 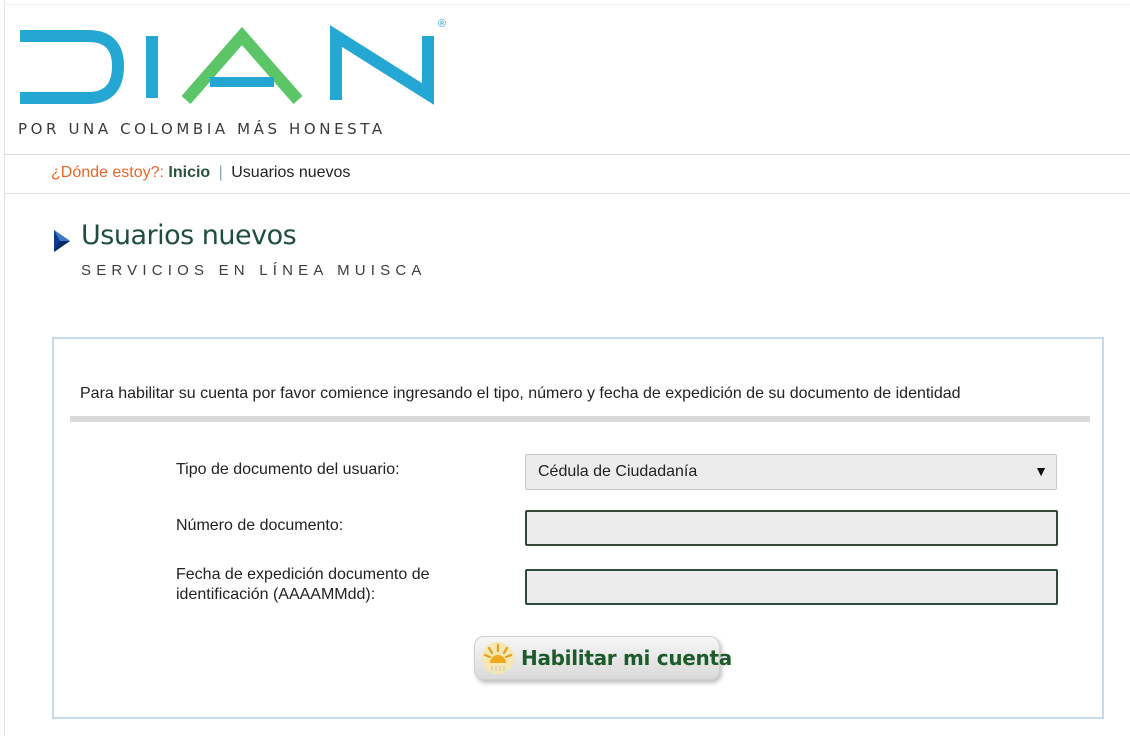 What do you see at coordinates (626, 658) in the screenshot?
I see `enable-account-button-label: Habilitar mi cuenta` at bounding box center [626, 658].